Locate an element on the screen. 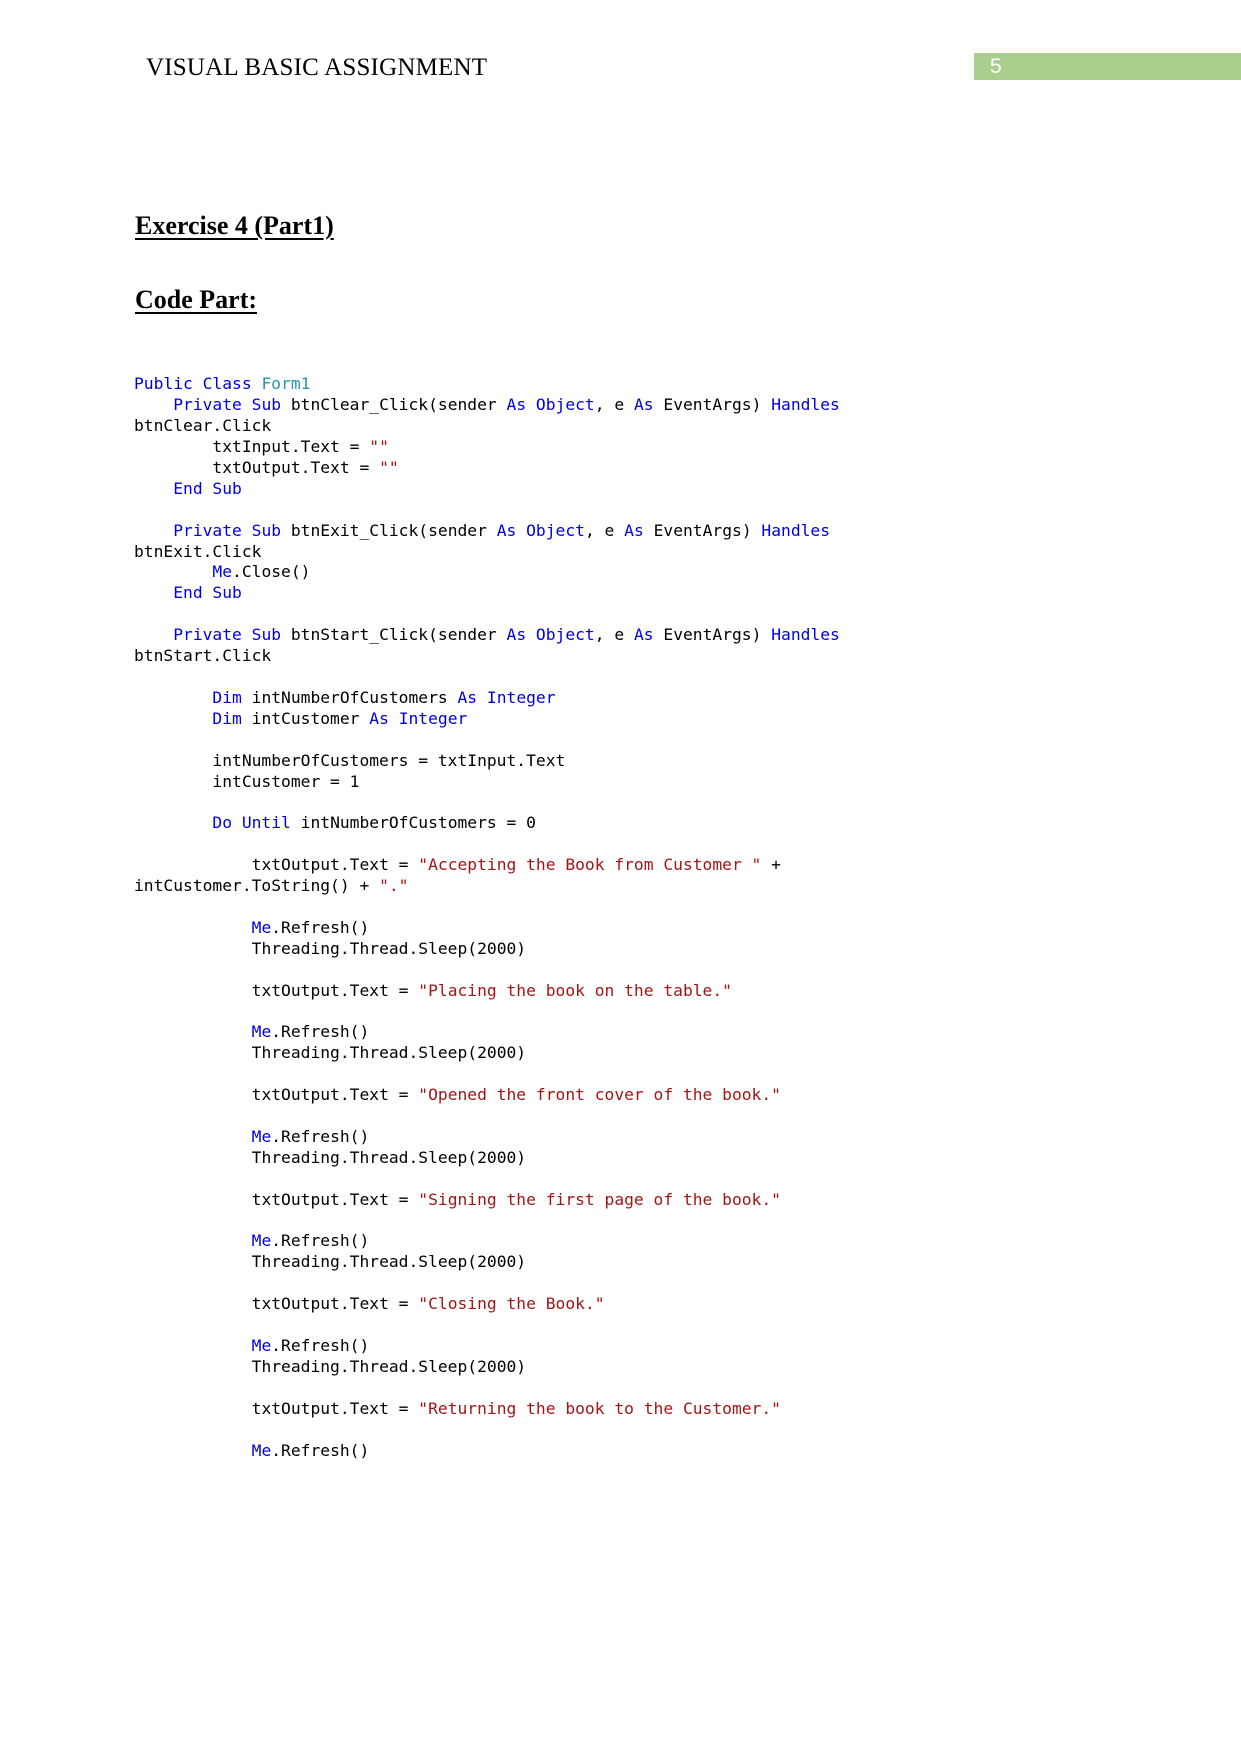  code-token-str: "Opened the front cover of the book." is located at coordinates (599, 1095).